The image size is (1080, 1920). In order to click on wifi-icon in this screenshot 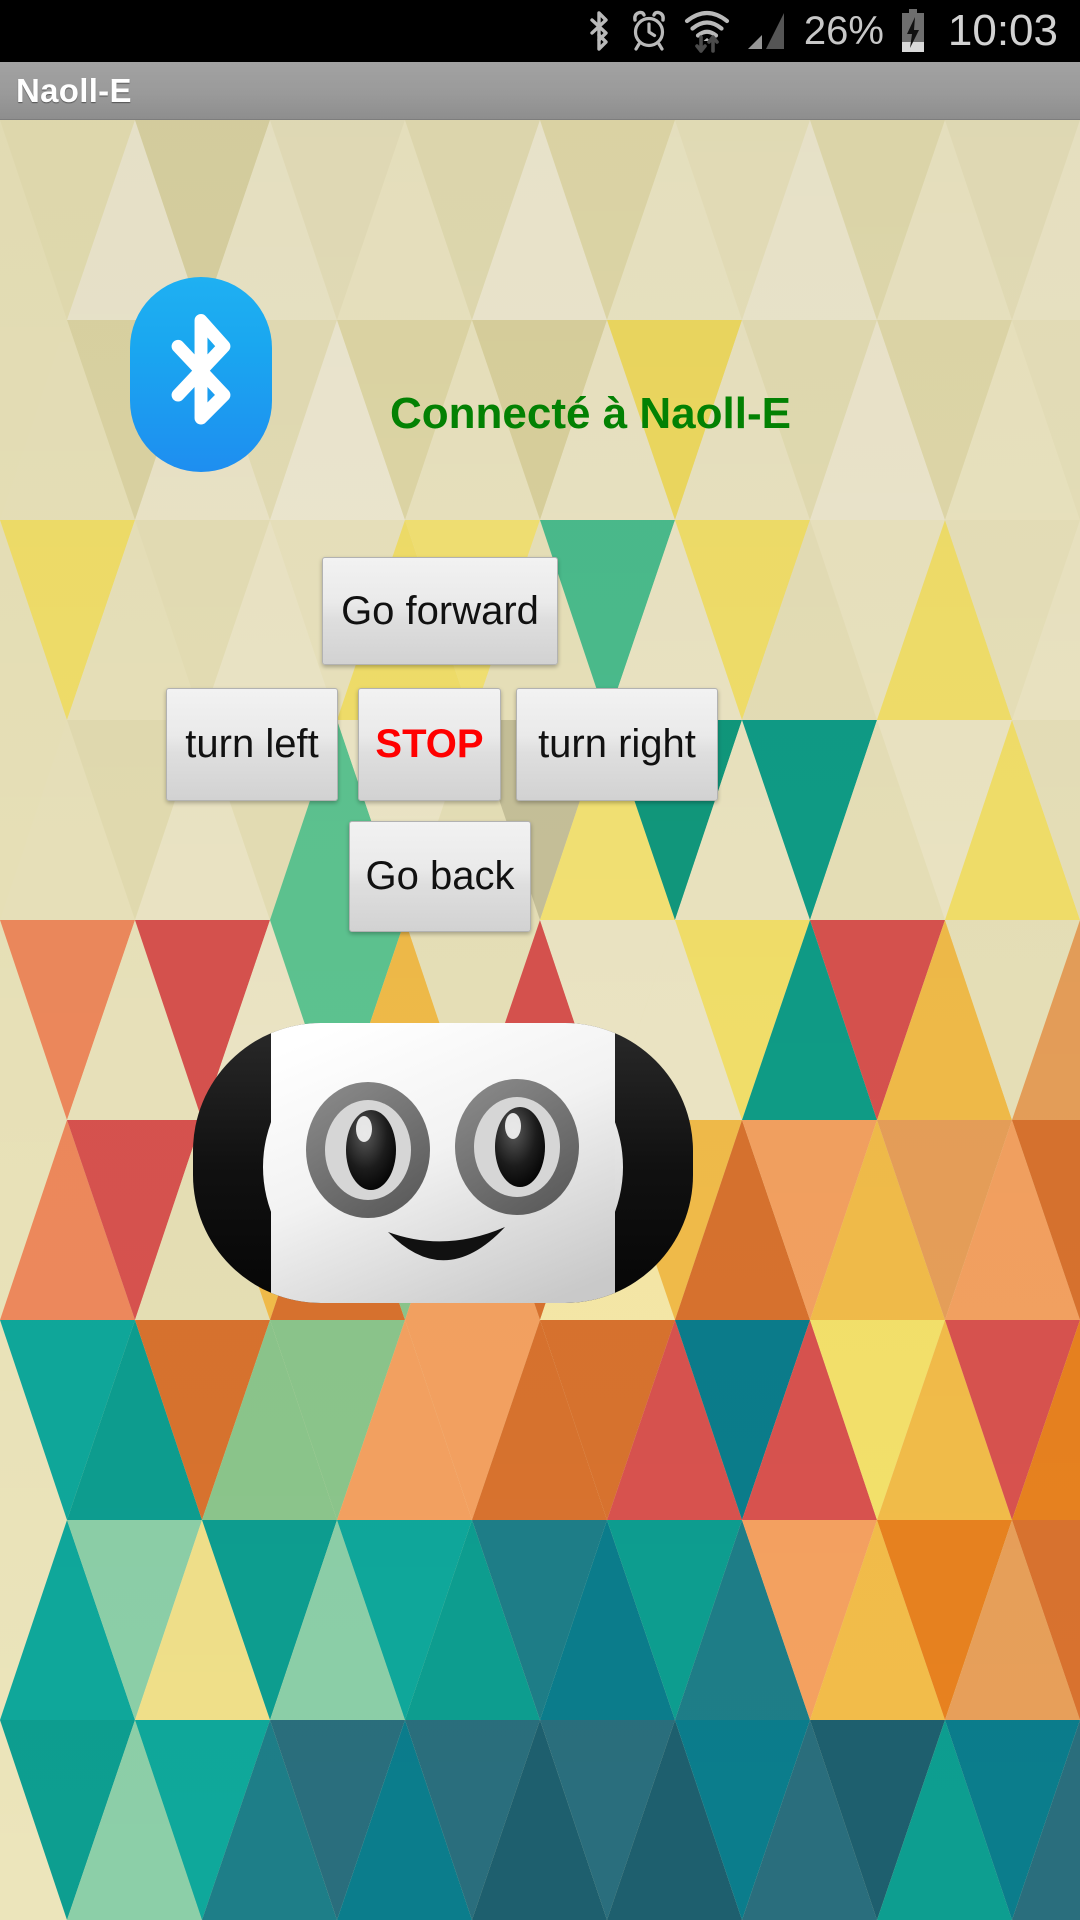, I will do `click(707, 31)`.